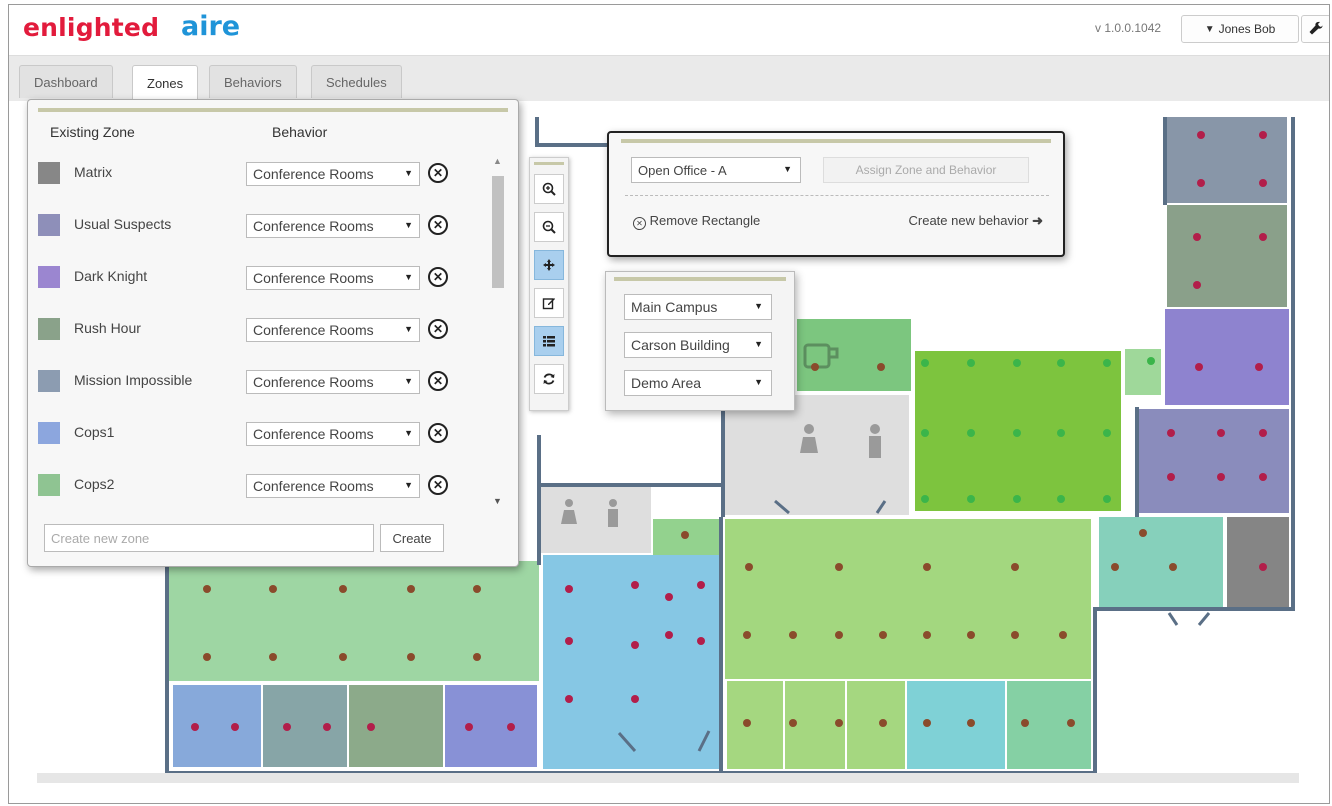  What do you see at coordinates (549, 227) in the screenshot?
I see `zoom-out-icon` at bounding box center [549, 227].